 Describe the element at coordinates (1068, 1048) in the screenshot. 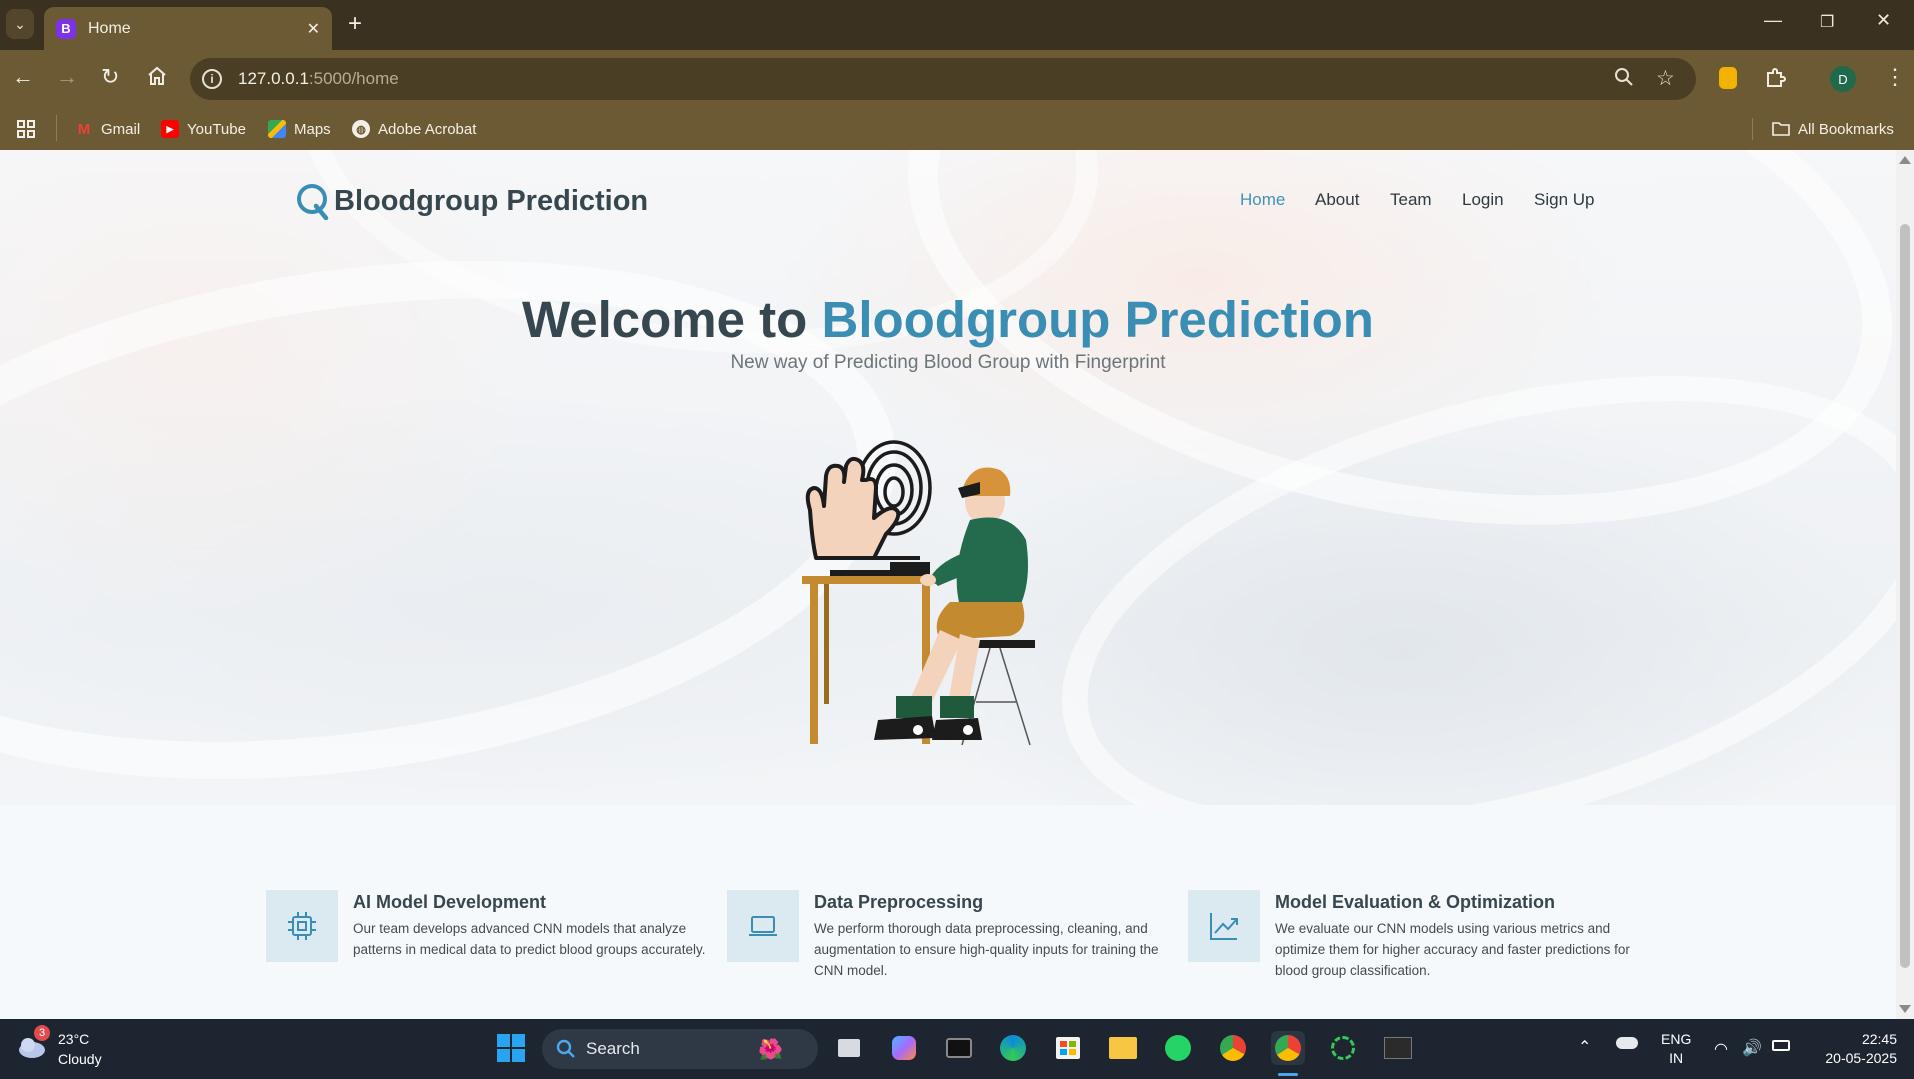

I see `microsoft-store-icon` at that location.